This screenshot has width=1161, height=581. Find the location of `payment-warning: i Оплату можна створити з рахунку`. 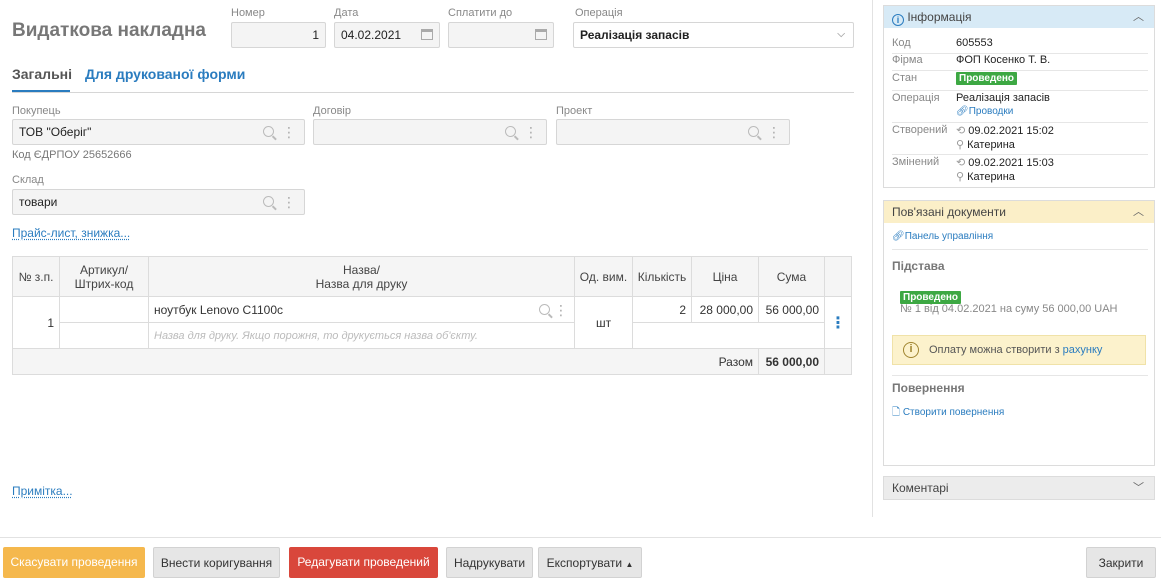

payment-warning: i Оплату можна створити з рахунку is located at coordinates (1019, 350).